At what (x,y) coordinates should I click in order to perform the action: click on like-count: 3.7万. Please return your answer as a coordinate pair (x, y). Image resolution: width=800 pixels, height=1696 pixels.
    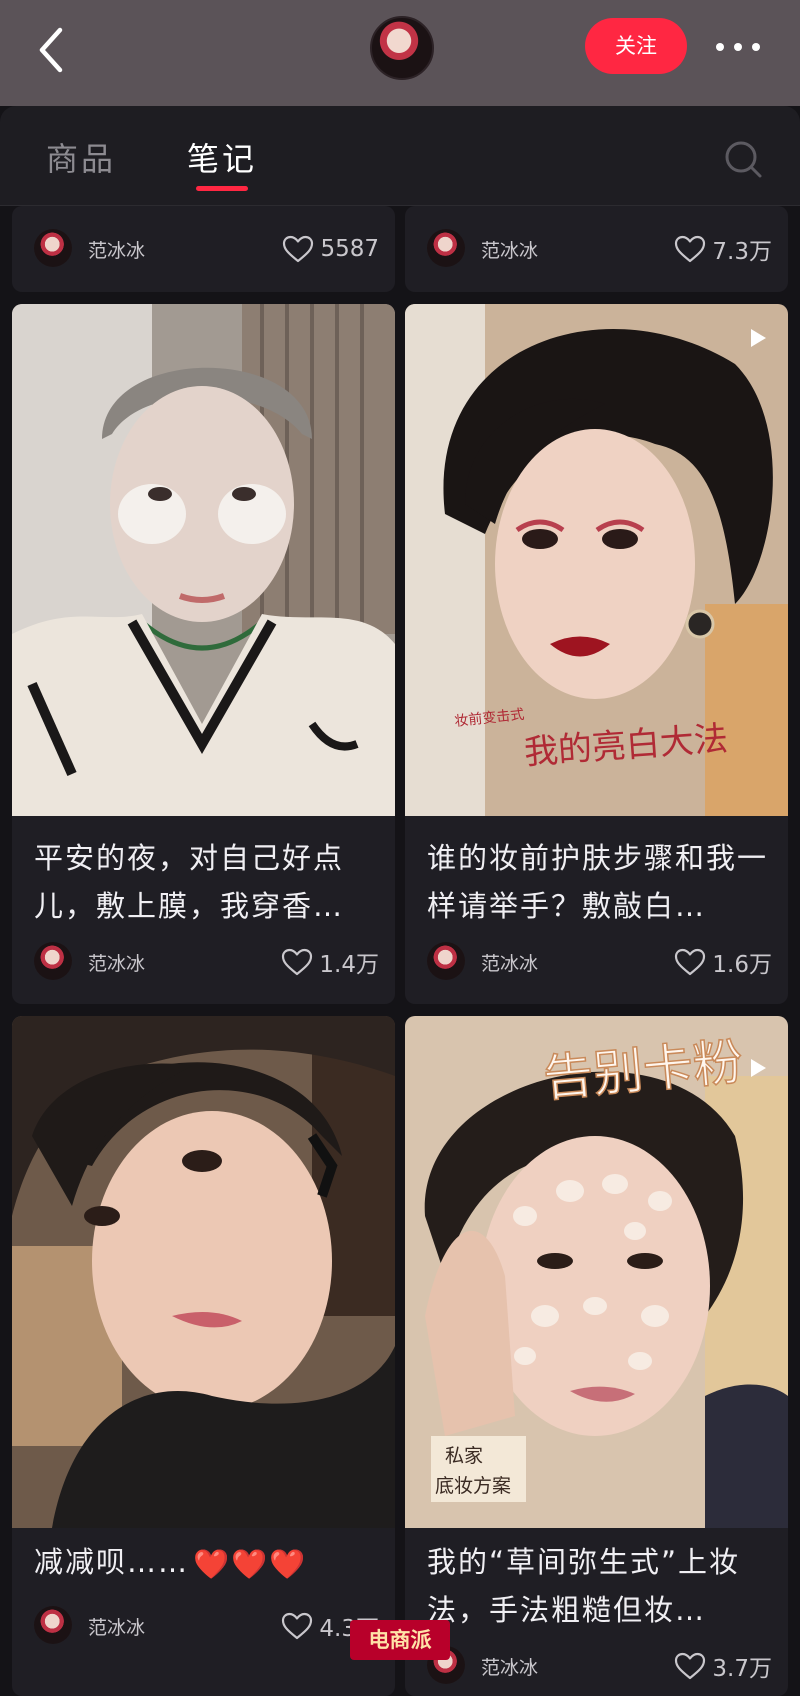
    Looking at the image, I should click on (742, 1669).